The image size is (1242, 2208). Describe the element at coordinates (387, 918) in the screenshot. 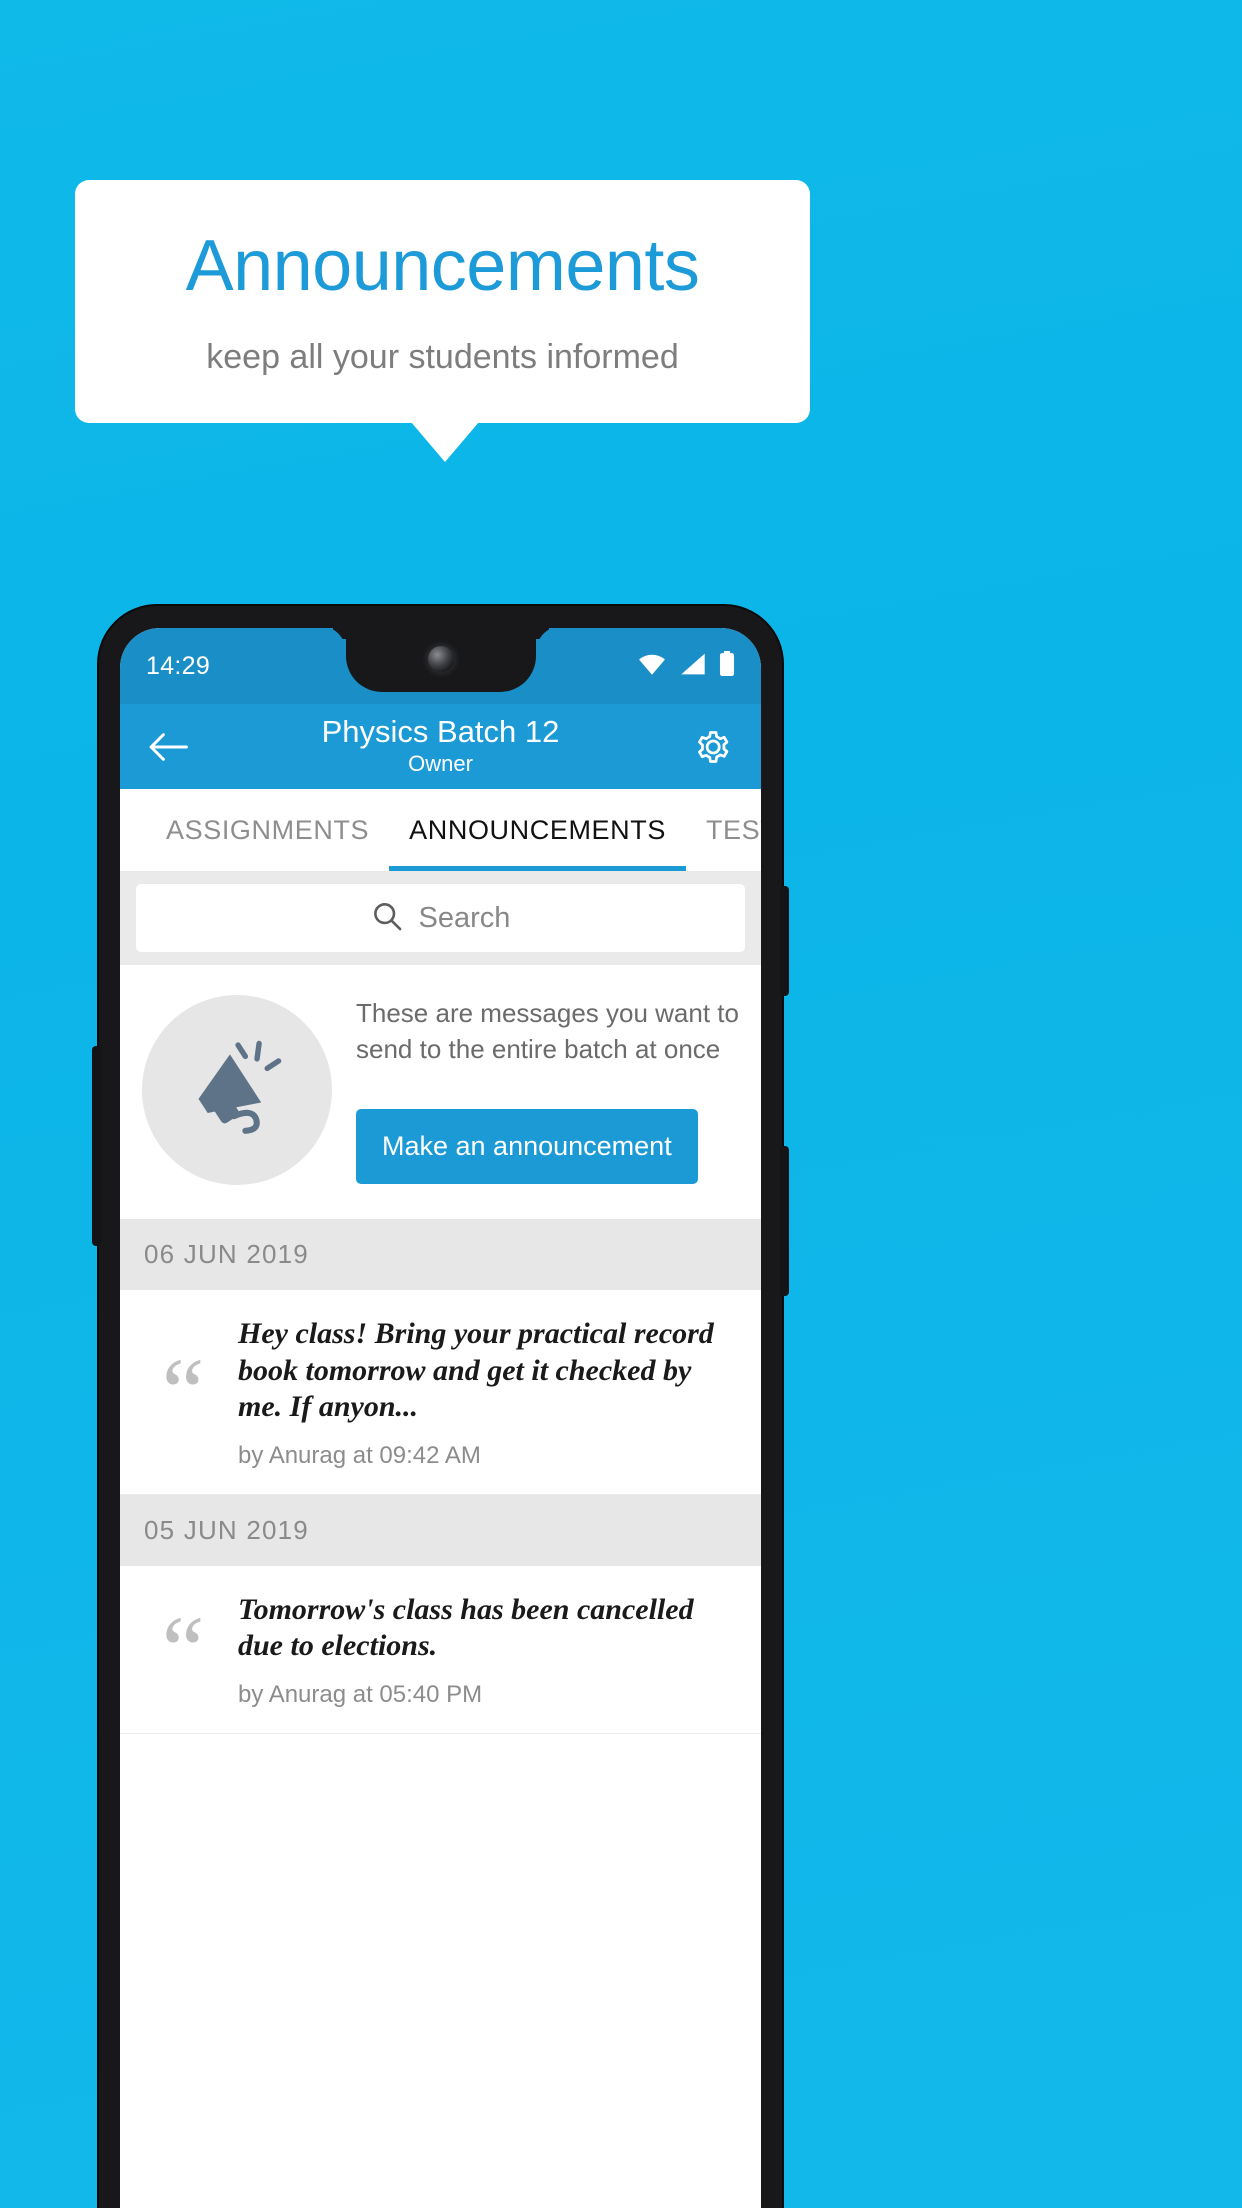

I see `search-icon` at that location.